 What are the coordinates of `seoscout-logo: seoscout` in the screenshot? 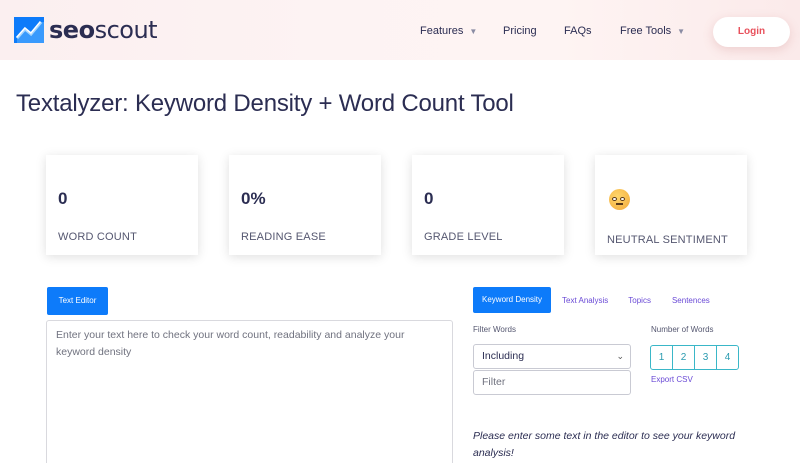 It's located at (86, 30).